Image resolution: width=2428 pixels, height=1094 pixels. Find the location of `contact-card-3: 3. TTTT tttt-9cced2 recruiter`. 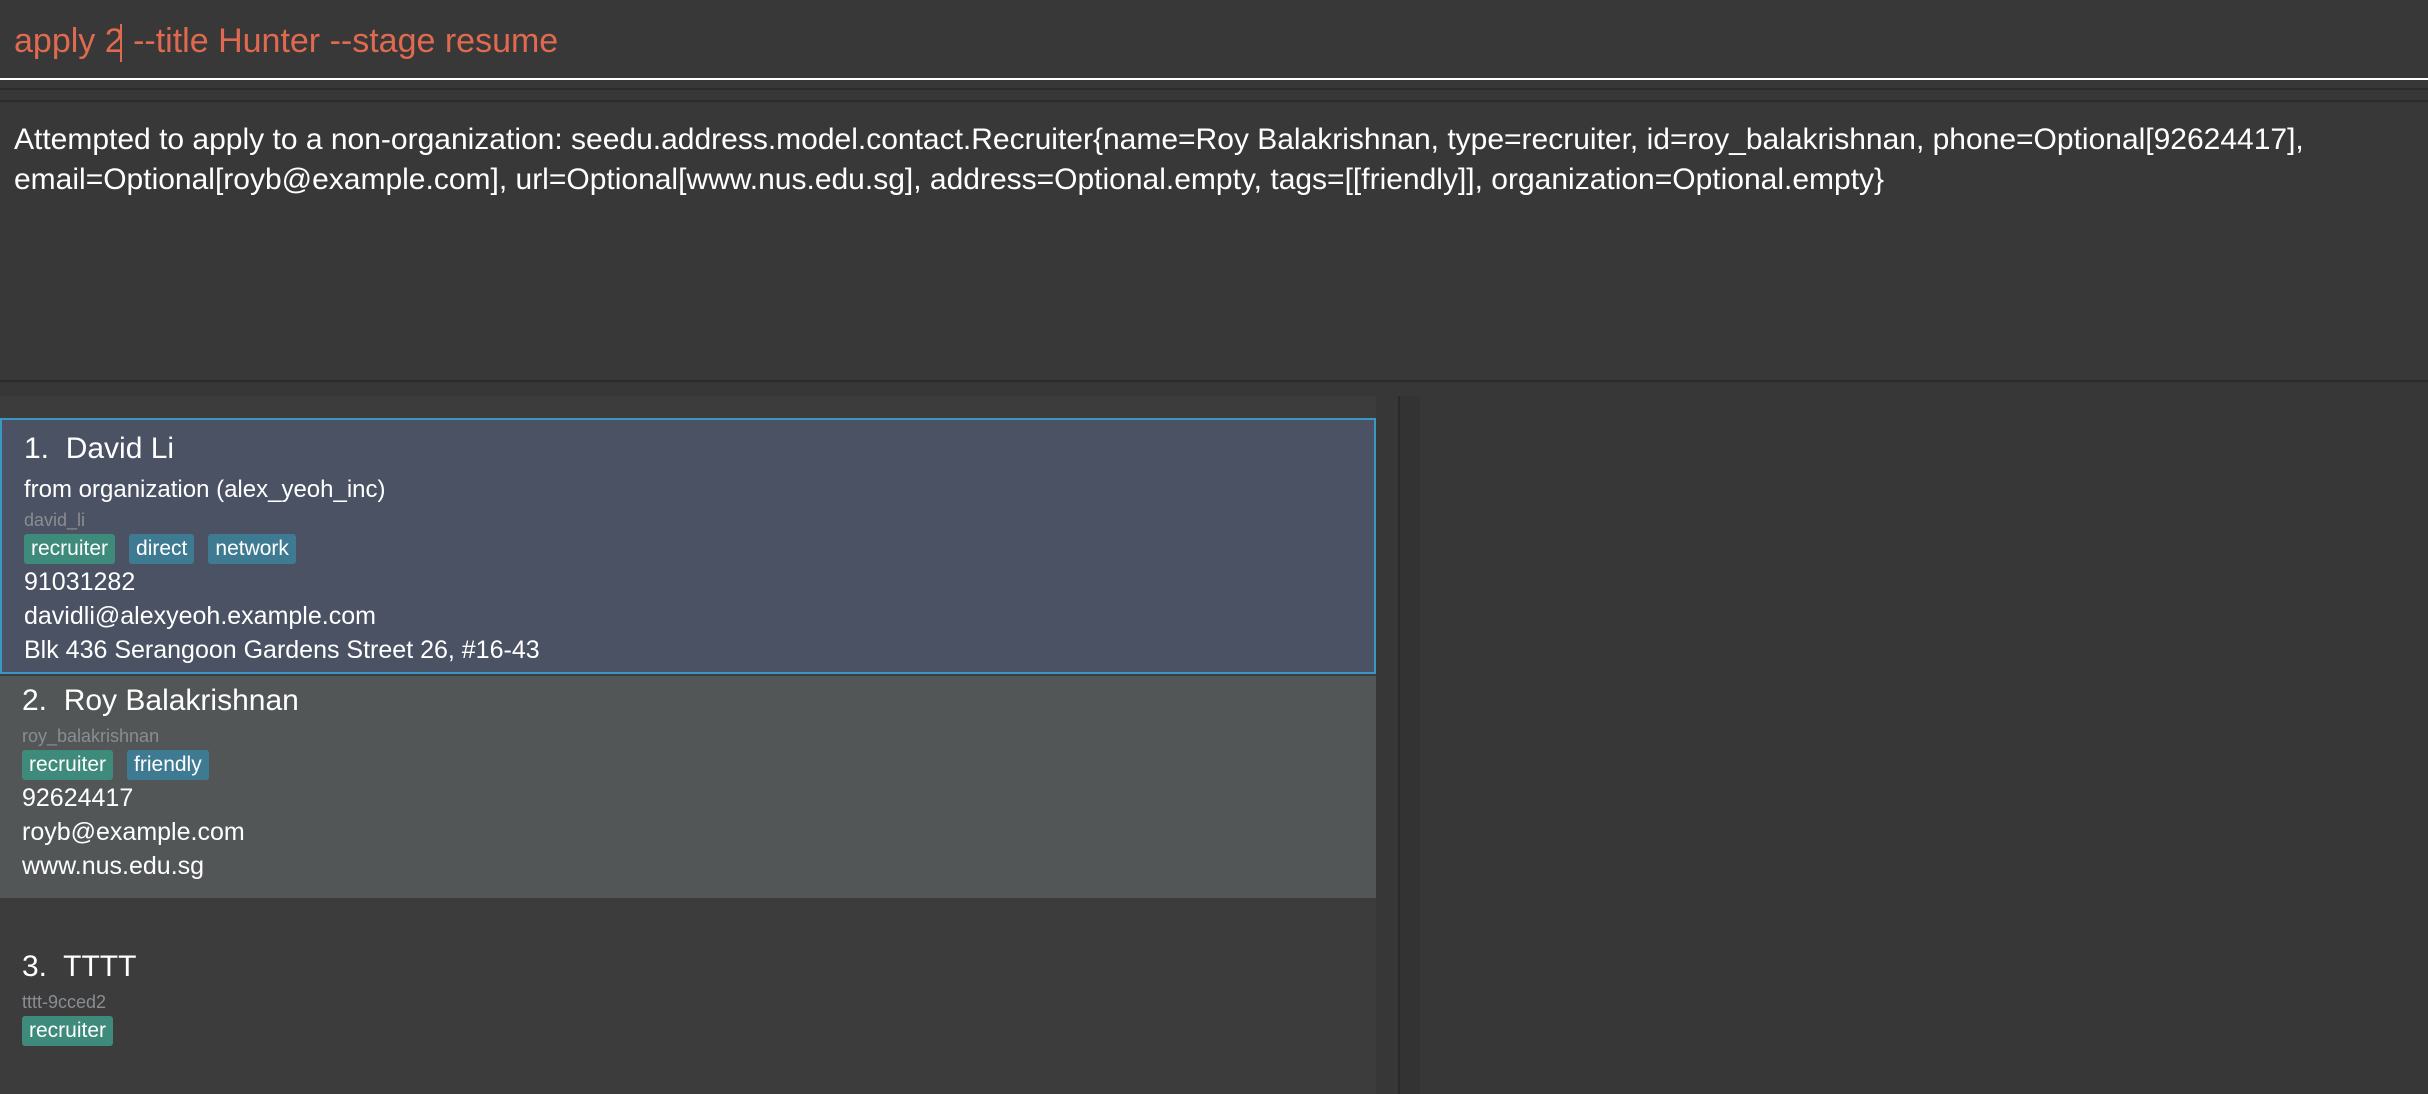

contact-card-3: 3. TTTT tttt-9cced2 recruiter is located at coordinates (688, 996).